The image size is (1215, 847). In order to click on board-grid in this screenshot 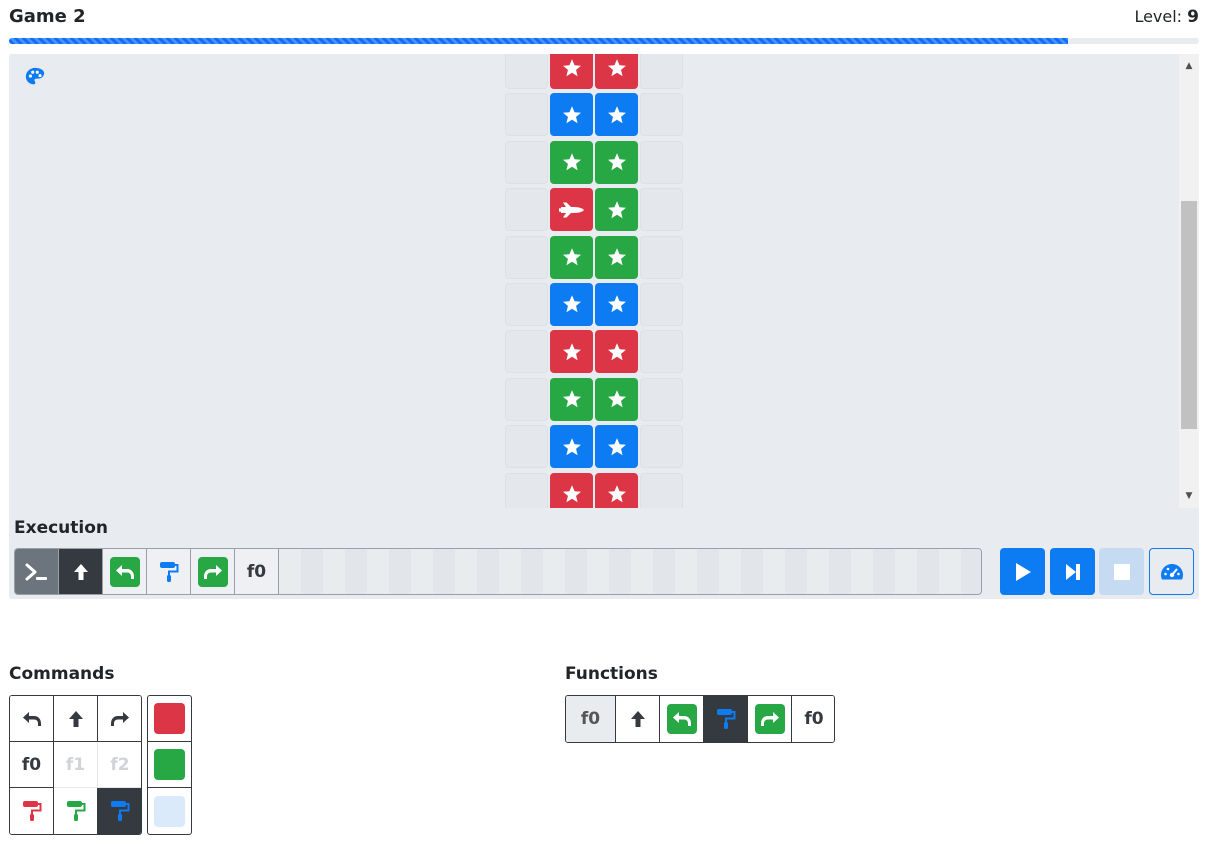, I will do `click(594, 281)`.